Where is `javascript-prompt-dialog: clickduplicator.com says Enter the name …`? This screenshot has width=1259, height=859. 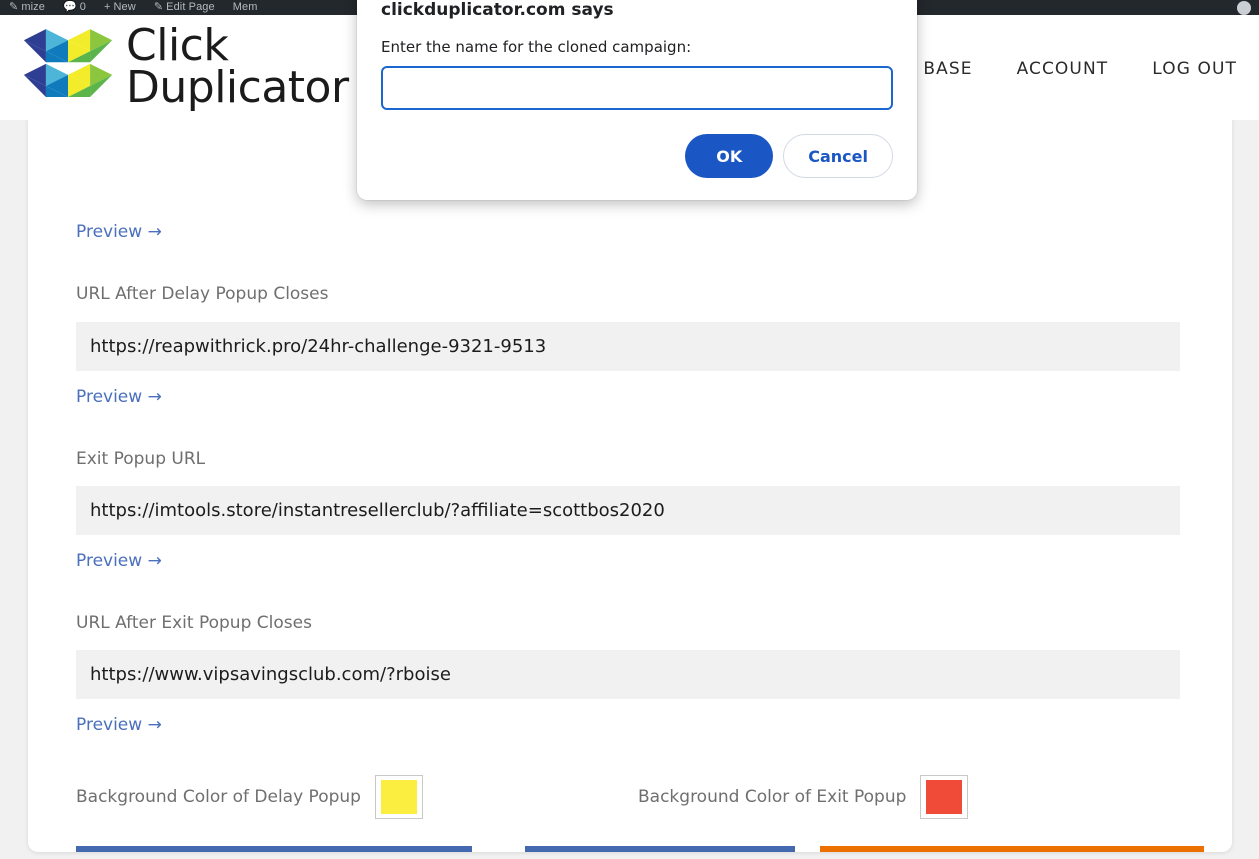 javascript-prompt-dialog: clickduplicator.com says Enter the name … is located at coordinates (637, 100).